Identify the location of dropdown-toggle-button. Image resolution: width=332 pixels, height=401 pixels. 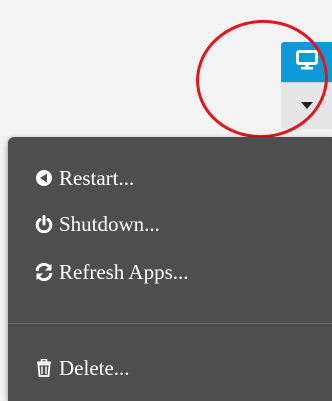
(306, 105).